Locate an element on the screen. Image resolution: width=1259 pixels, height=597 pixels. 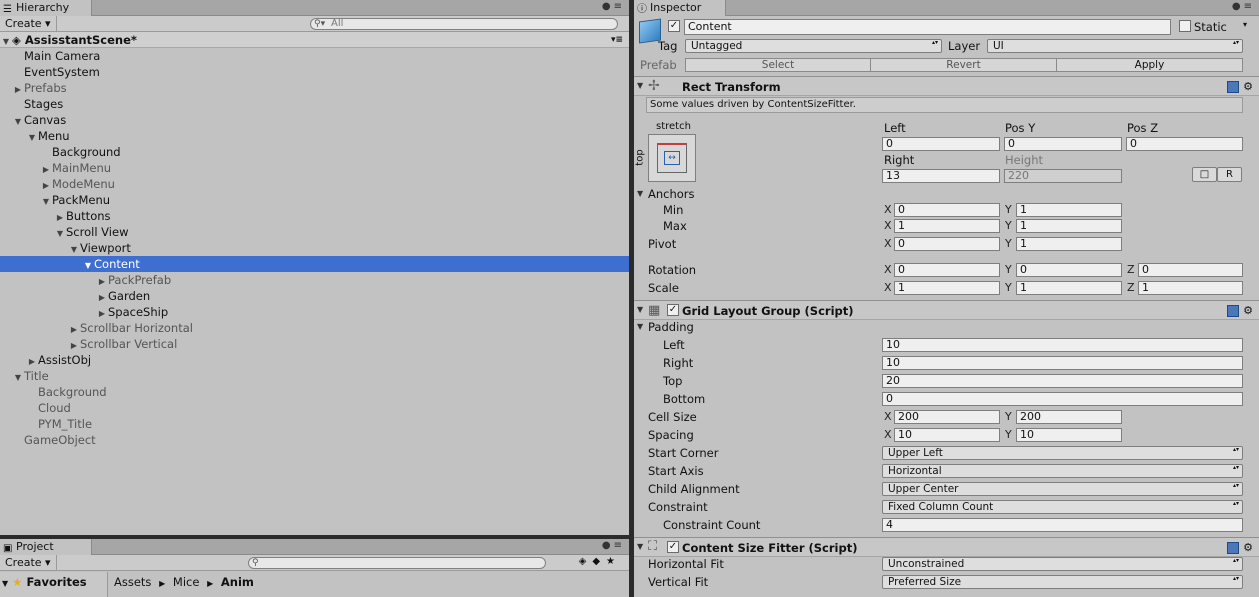
scale-x-field: 1 is located at coordinates (947, 288).